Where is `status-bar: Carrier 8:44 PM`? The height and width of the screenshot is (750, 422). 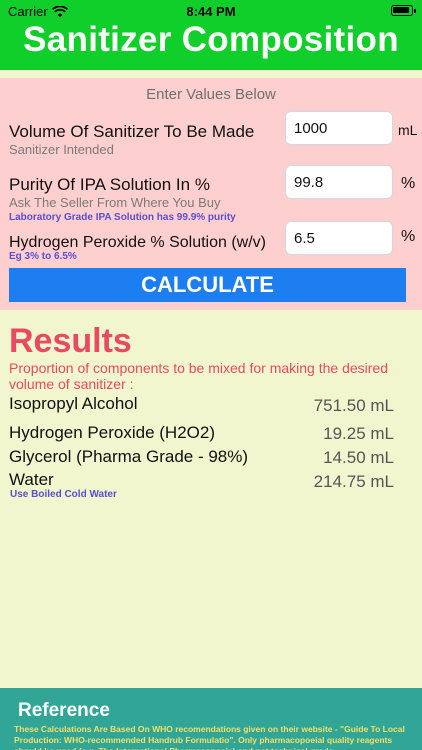 status-bar: Carrier 8:44 PM is located at coordinates (211, 12).